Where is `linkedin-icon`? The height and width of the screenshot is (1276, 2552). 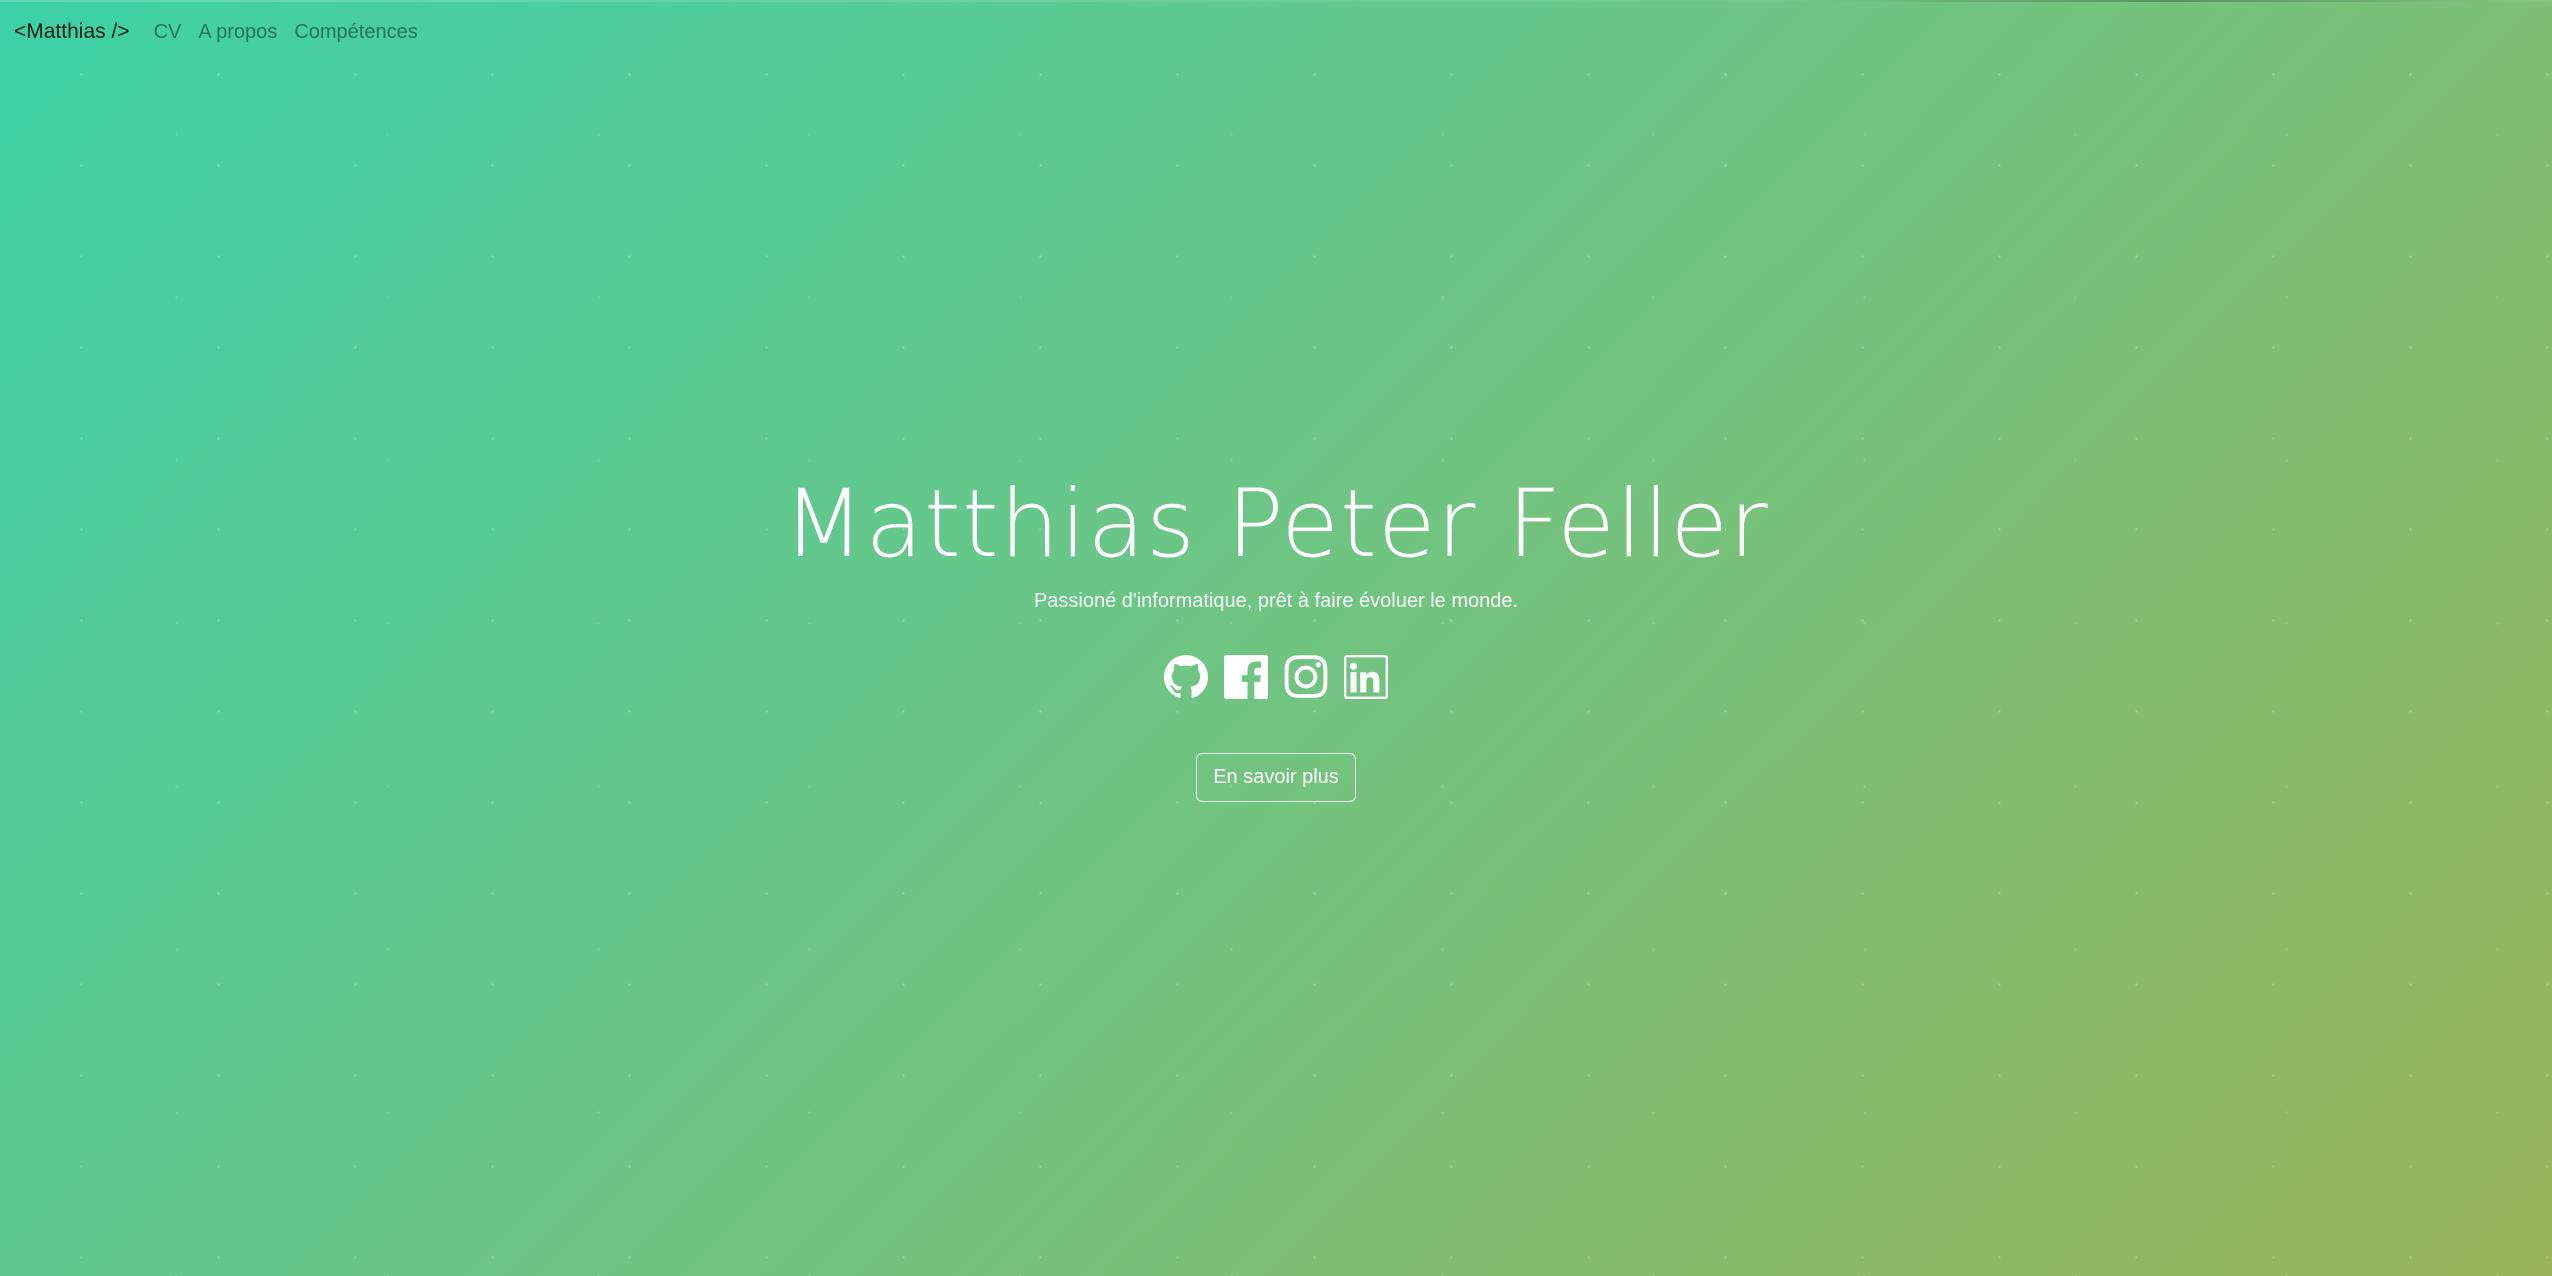 linkedin-icon is located at coordinates (1366, 677).